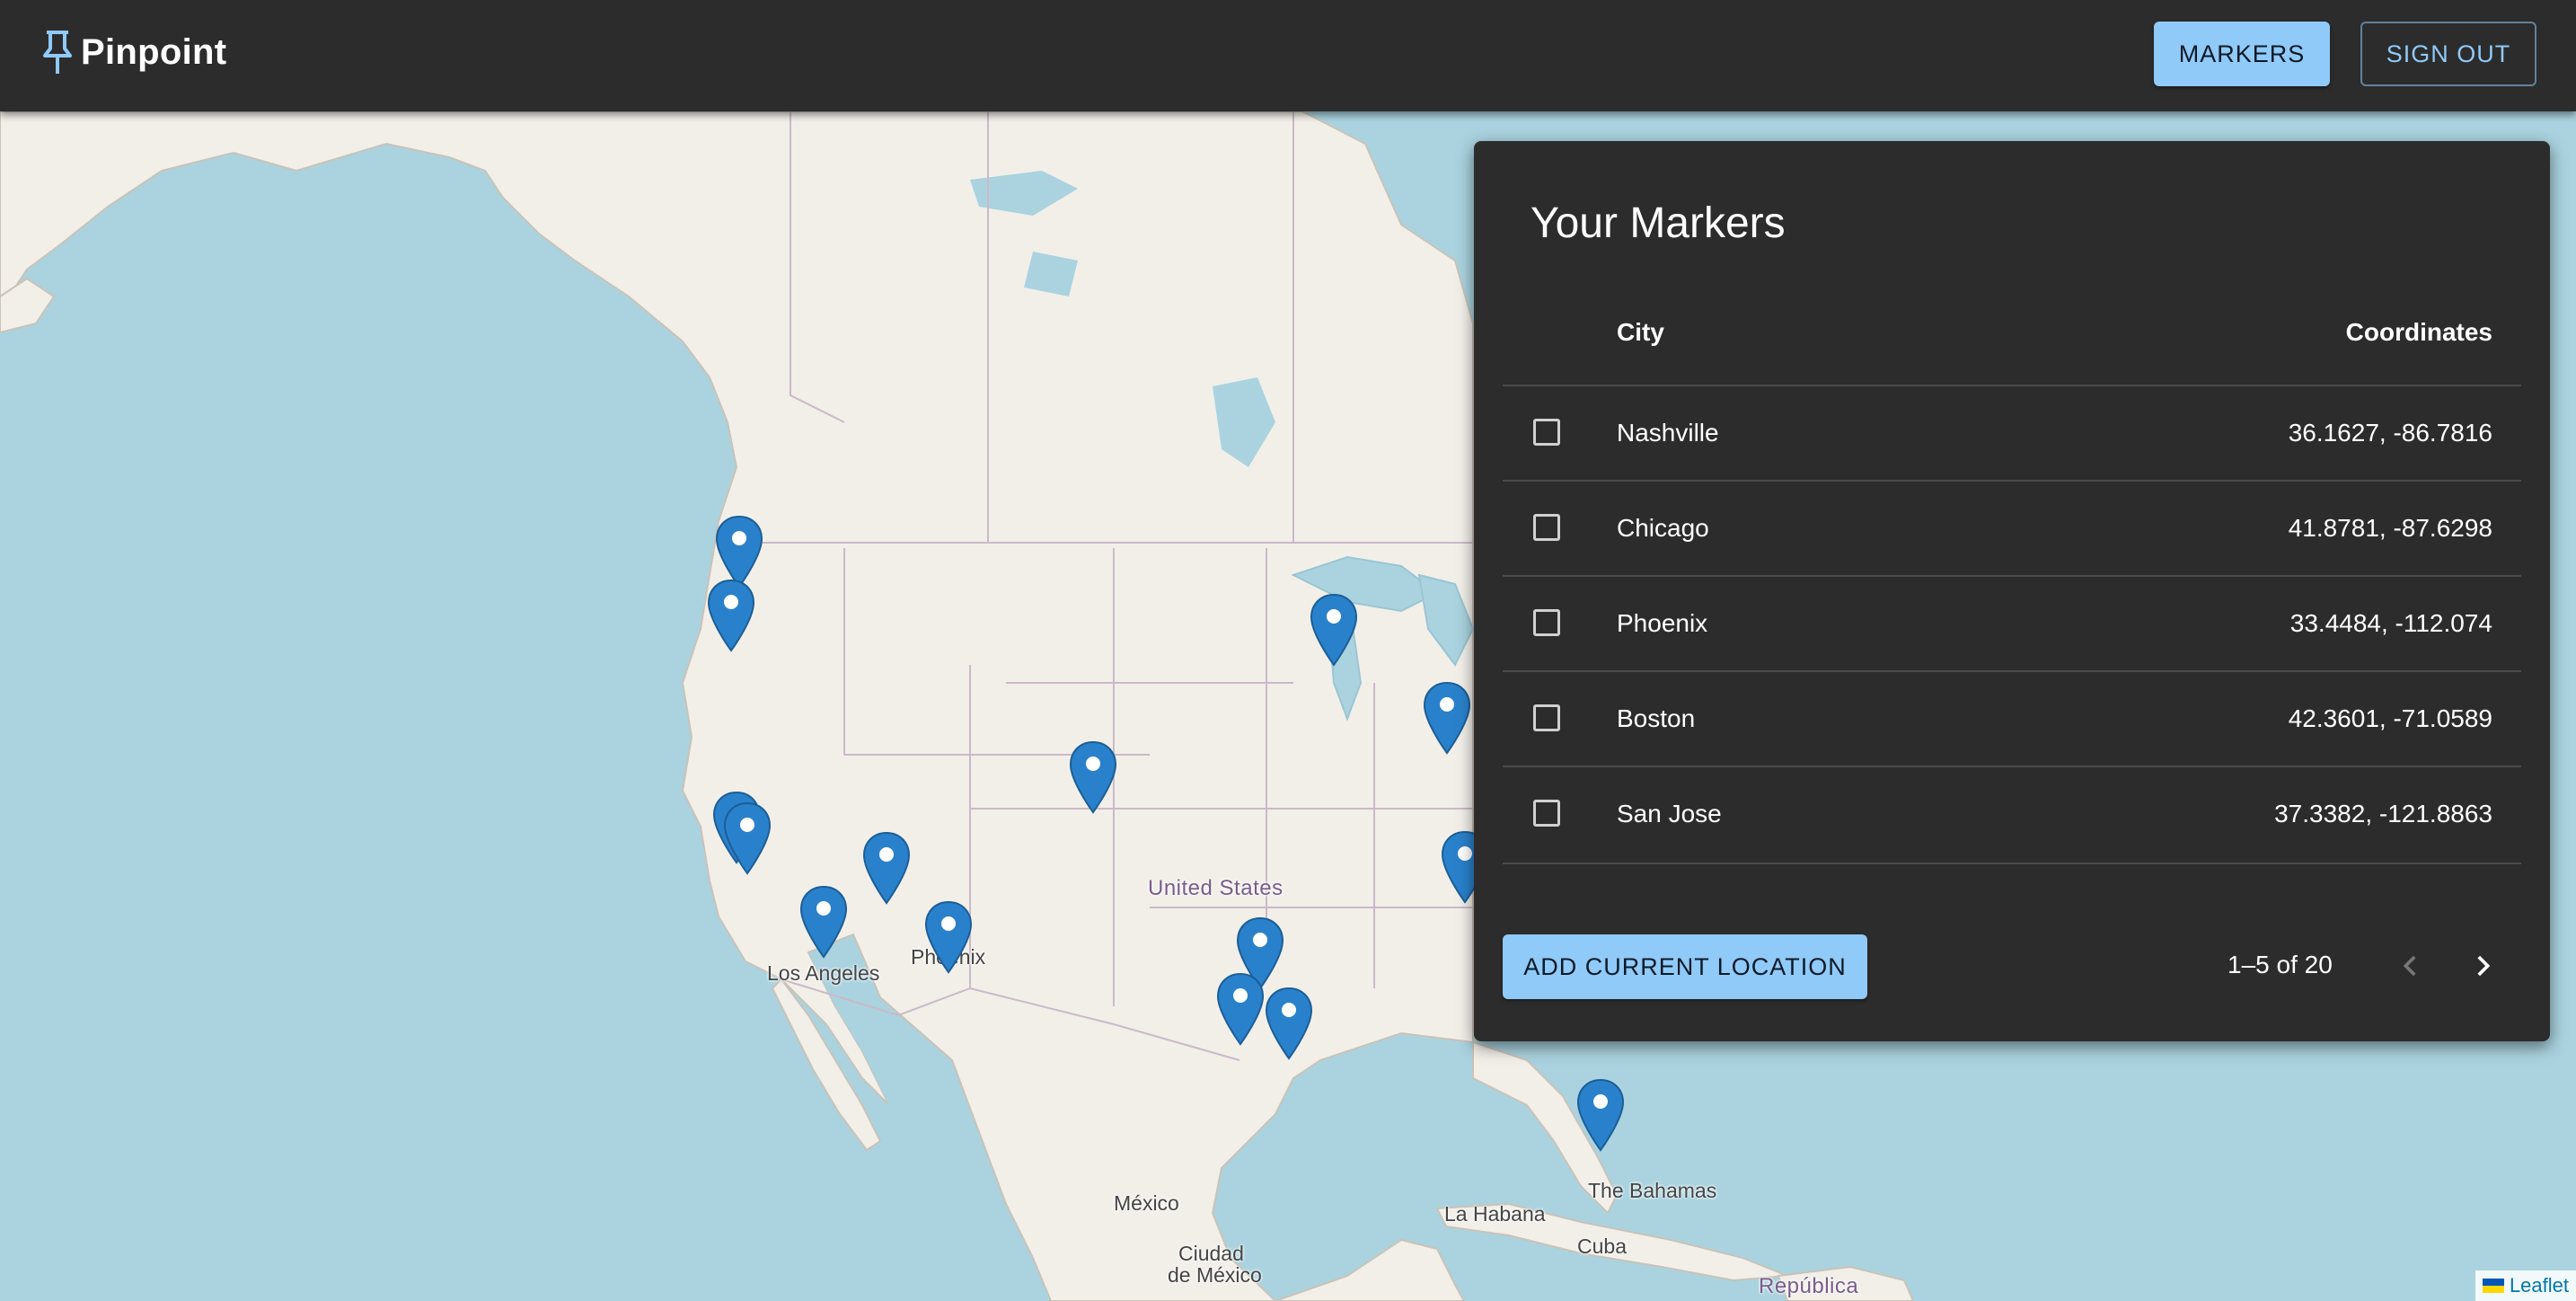  What do you see at coordinates (1216, 888) in the screenshot?
I see `map-label-united-states: United States` at bounding box center [1216, 888].